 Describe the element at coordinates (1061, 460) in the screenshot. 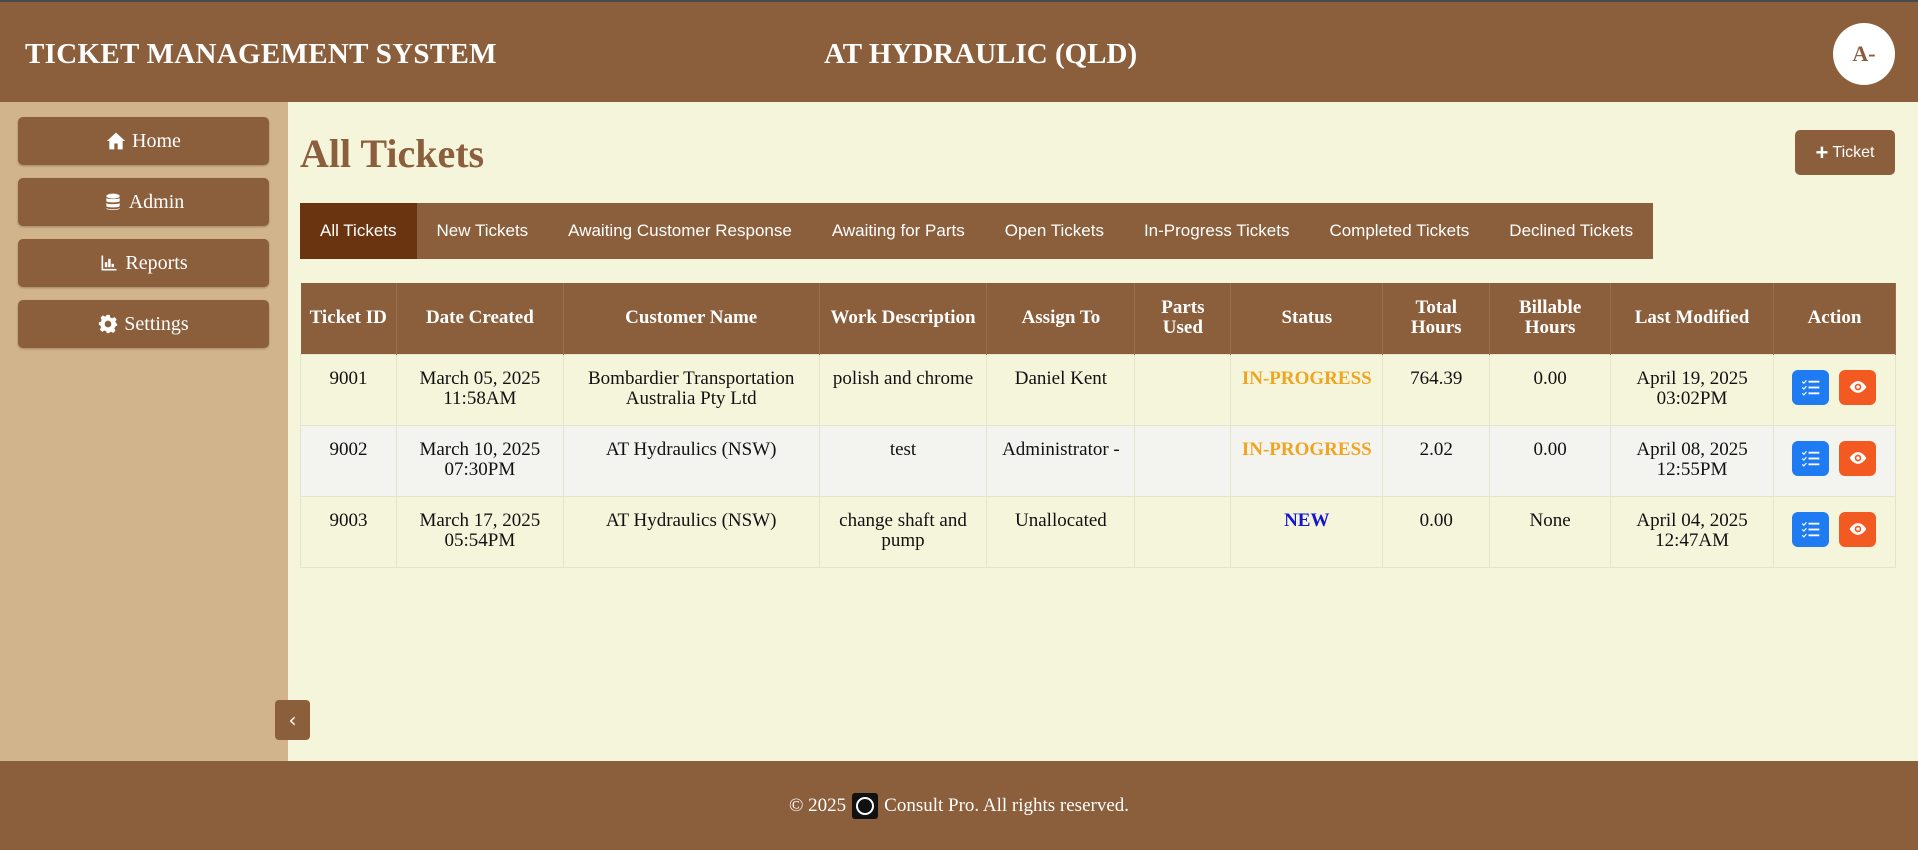

I see `cell-assign-to: Administrator -` at that location.